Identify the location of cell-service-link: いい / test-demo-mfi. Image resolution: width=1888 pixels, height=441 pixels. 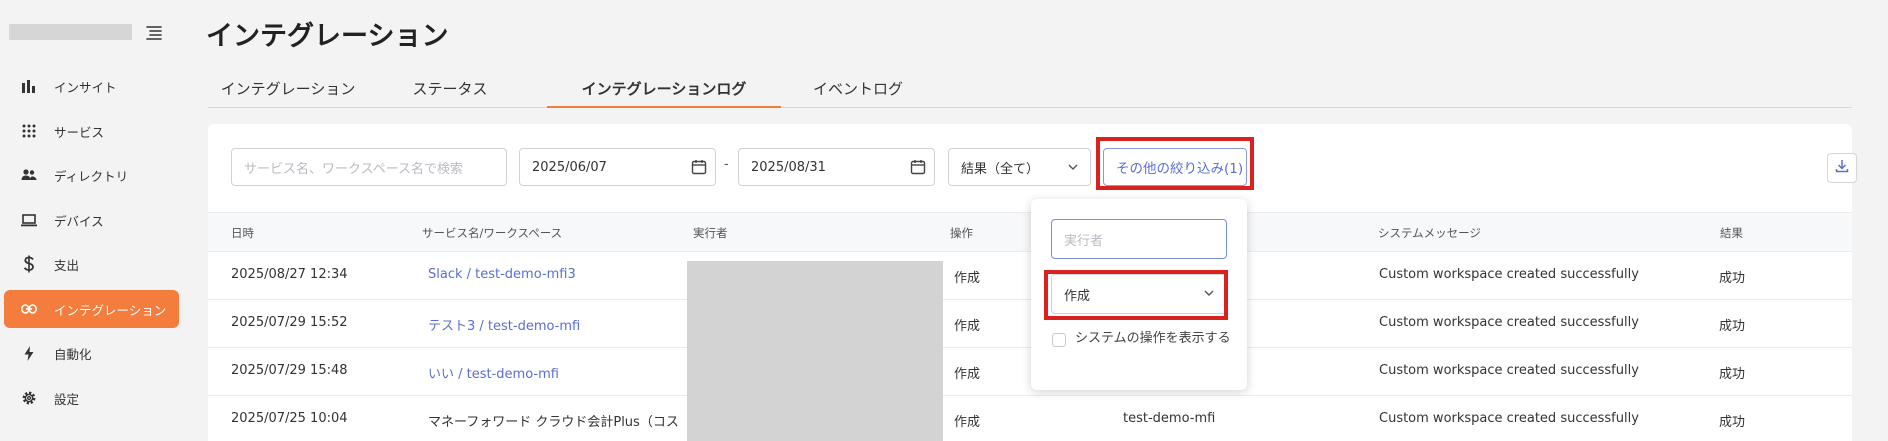
(493, 372).